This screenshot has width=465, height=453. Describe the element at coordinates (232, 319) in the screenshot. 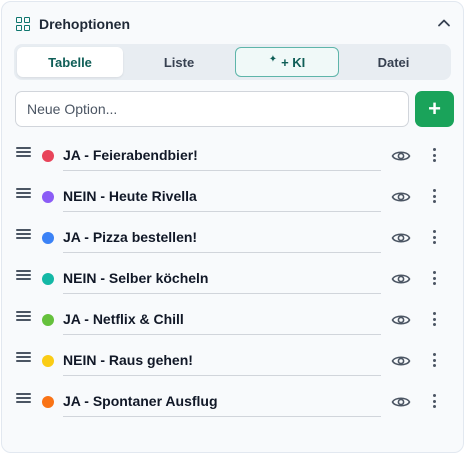

I see `list-item: JA - Netflix & Chill` at that location.